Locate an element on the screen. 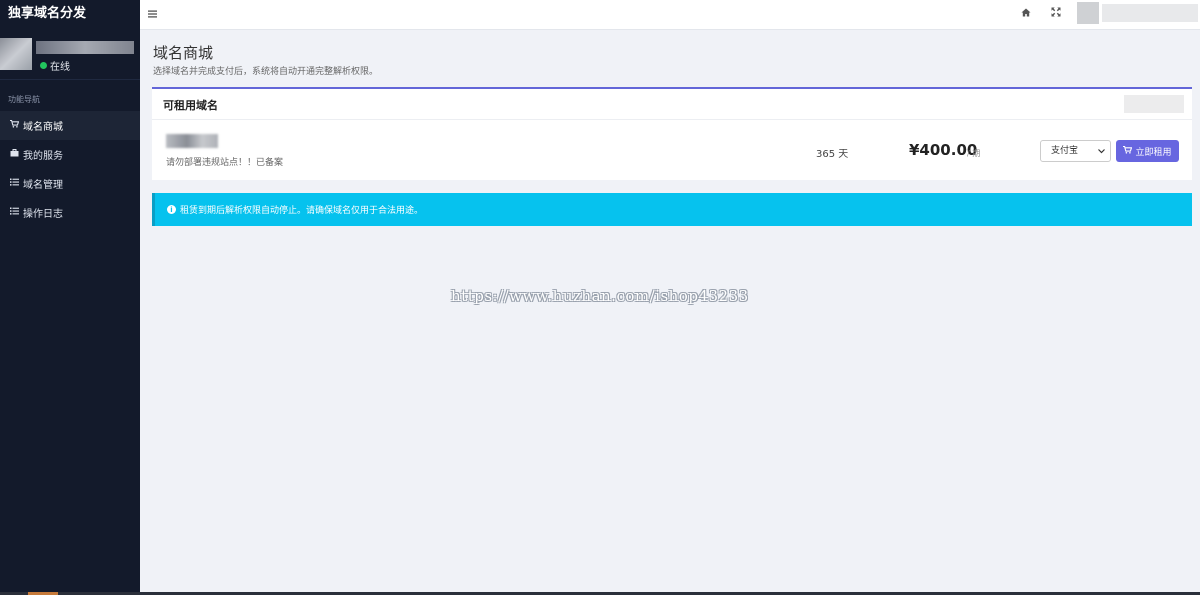 The height and width of the screenshot is (595, 1200). user-panel: 在线 is located at coordinates (70, 54).